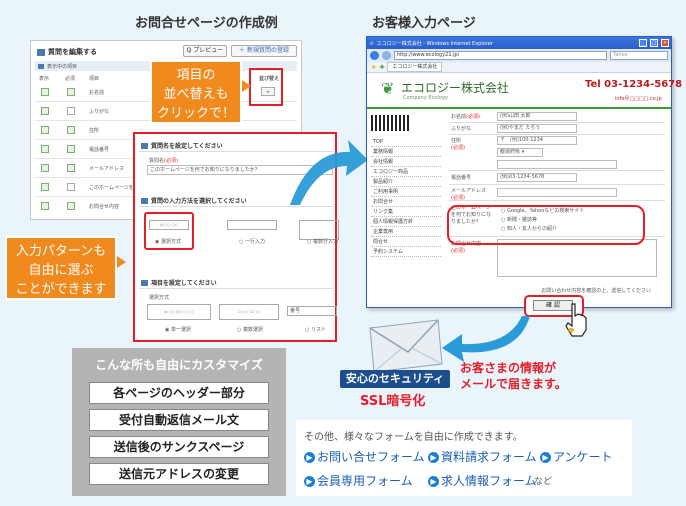 Image resolution: width=686 pixels, height=506 pixels. Describe the element at coordinates (406, 212) in the screenshot. I see `nav-item: リンク集` at that location.